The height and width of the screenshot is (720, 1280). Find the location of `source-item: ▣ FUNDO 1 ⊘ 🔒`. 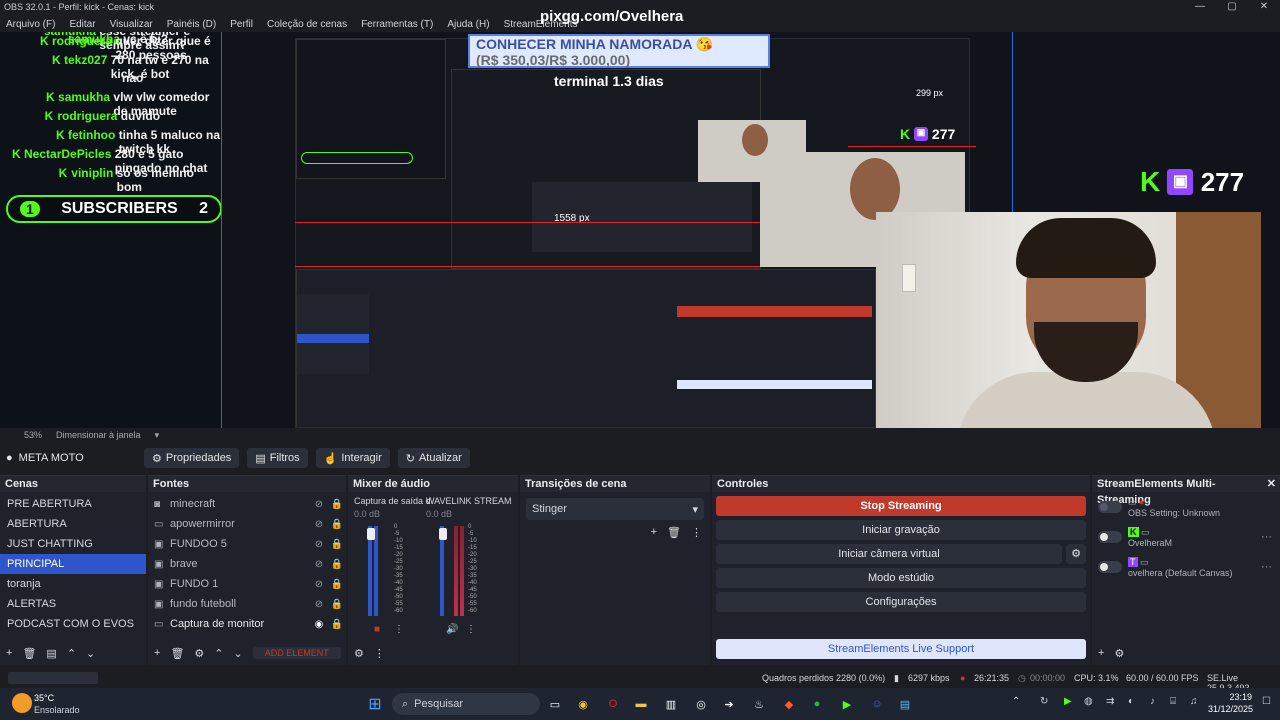

source-item: ▣ FUNDO 1 ⊘ 🔒 is located at coordinates (247, 584).